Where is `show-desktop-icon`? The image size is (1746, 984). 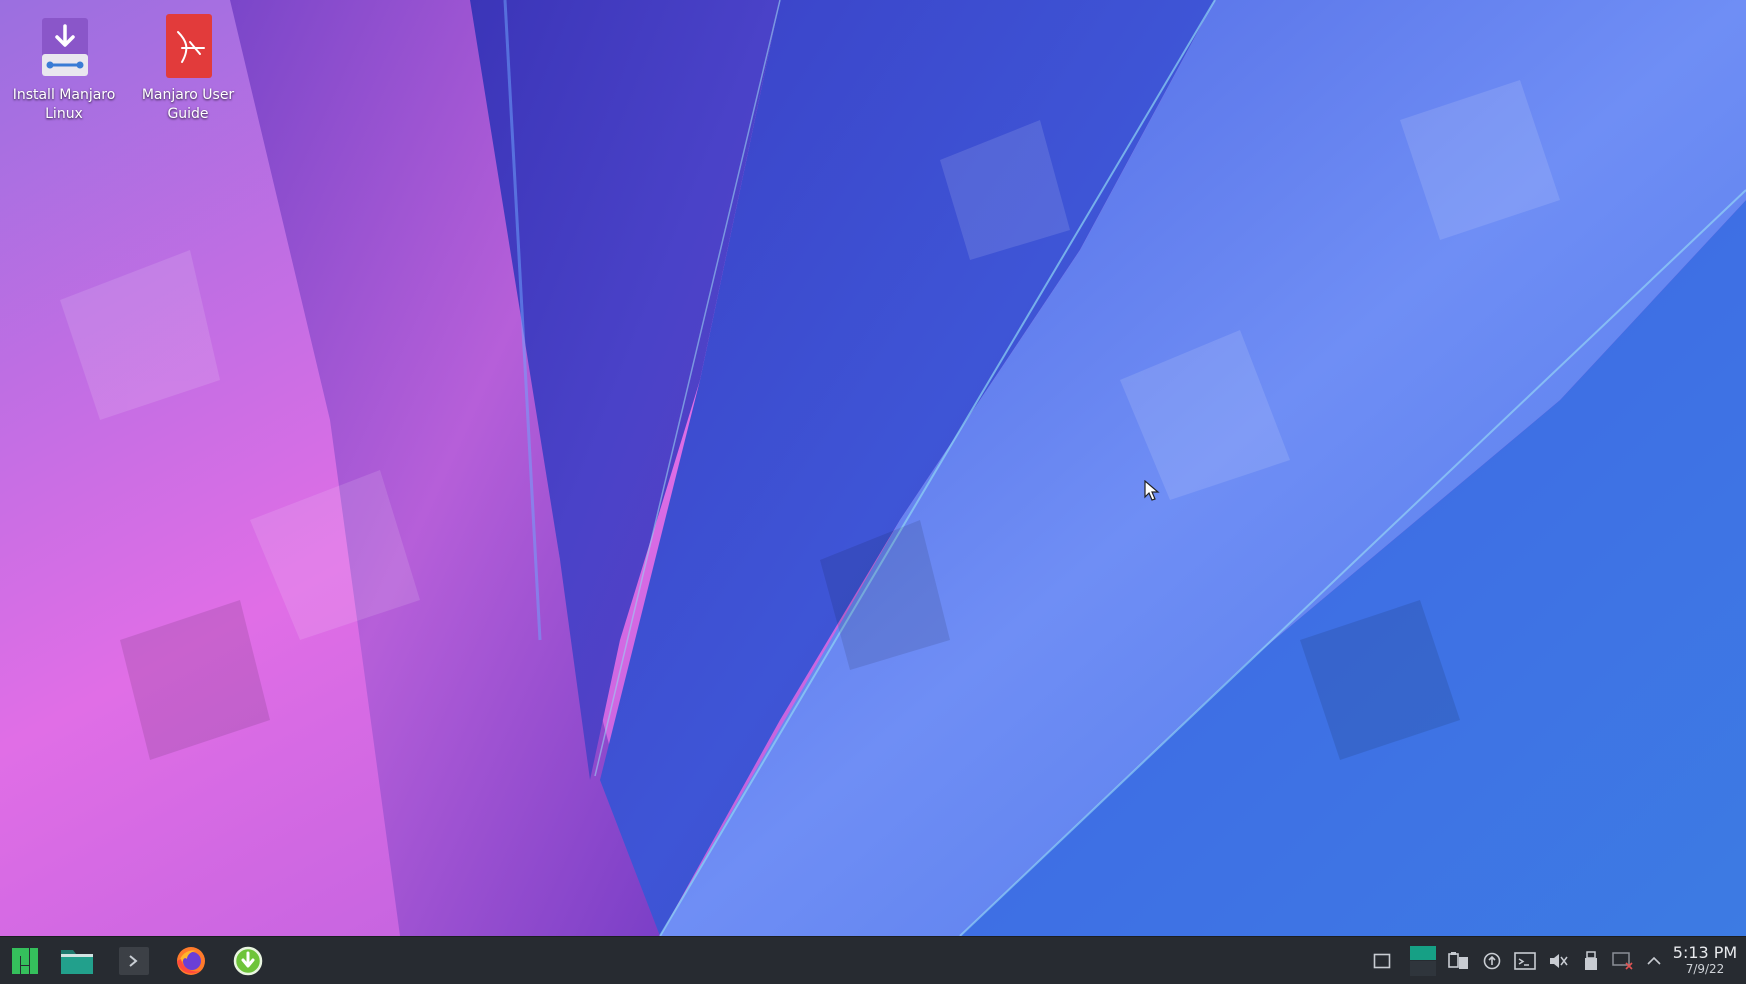 show-desktop-icon is located at coordinates (1382, 961).